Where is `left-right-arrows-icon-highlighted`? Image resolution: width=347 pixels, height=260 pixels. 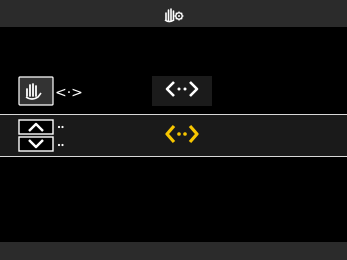 left-right-arrows-icon-highlighted is located at coordinates (182, 136).